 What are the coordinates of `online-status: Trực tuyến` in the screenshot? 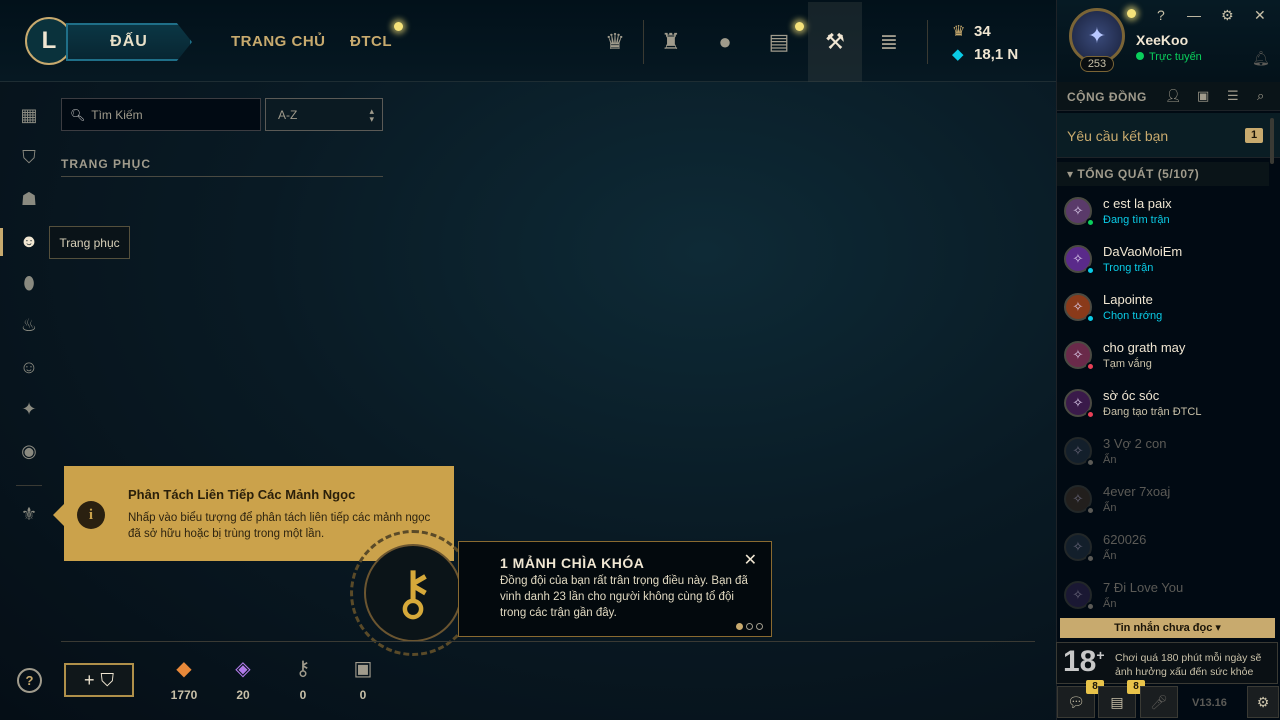 It's located at (1169, 57).